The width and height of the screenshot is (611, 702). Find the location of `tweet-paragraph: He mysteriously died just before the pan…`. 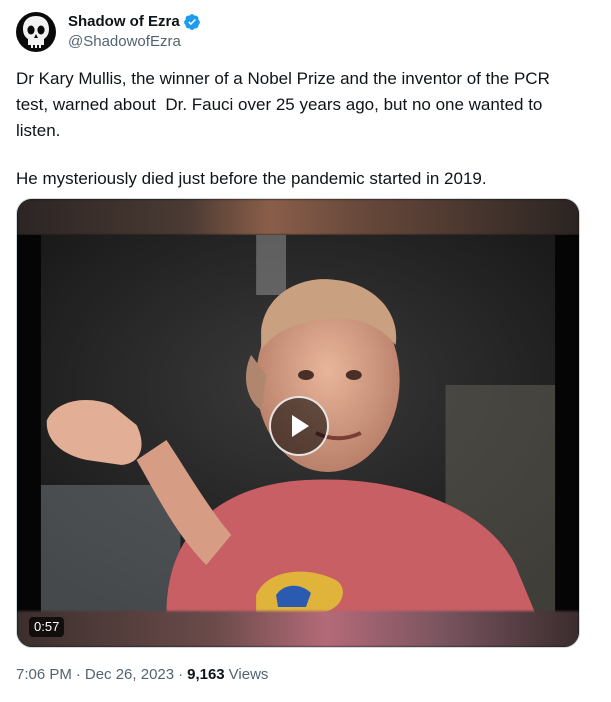

tweet-paragraph: He mysteriously died just before the pan… is located at coordinates (251, 178).